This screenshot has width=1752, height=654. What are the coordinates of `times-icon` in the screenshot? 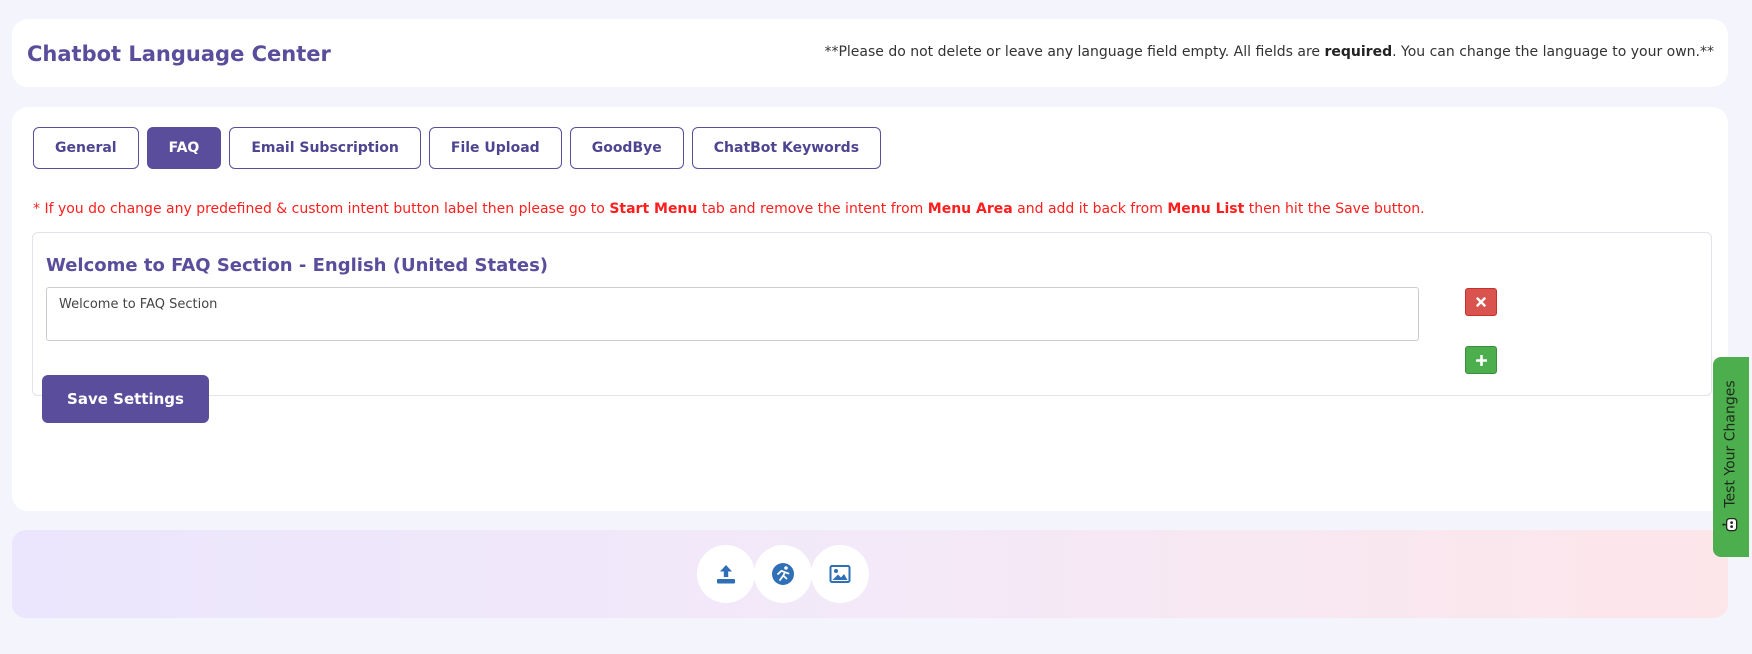 It's located at (1481, 302).